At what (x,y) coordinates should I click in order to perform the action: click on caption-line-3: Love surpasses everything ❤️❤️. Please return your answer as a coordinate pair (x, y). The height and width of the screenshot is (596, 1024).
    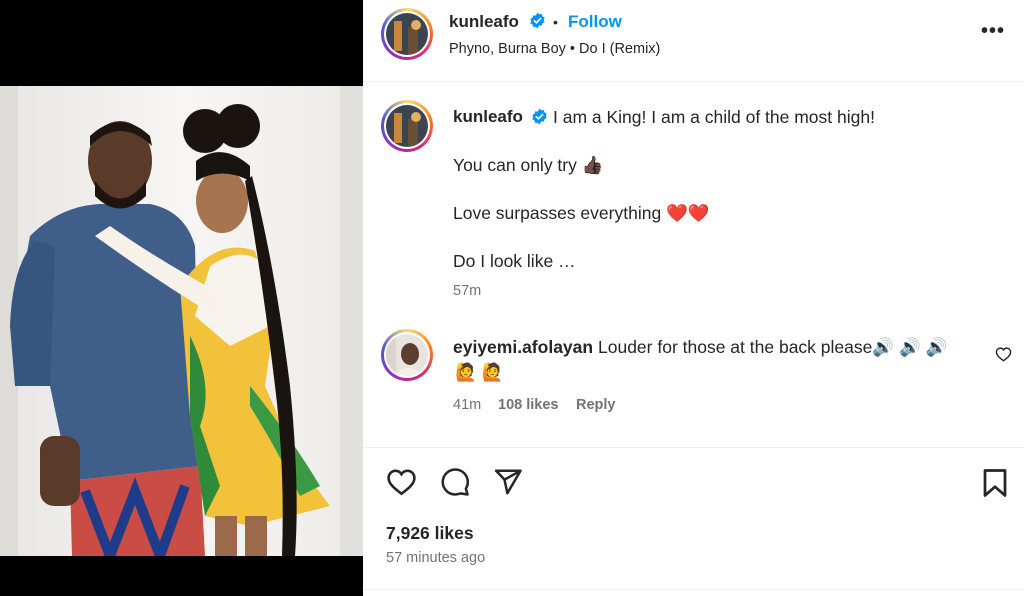
    Looking at the image, I should click on (581, 213).